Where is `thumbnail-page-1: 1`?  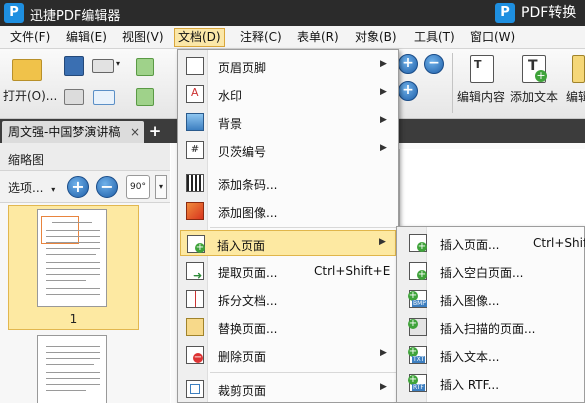
thumbnail-page-1: 1 is located at coordinates (73, 267).